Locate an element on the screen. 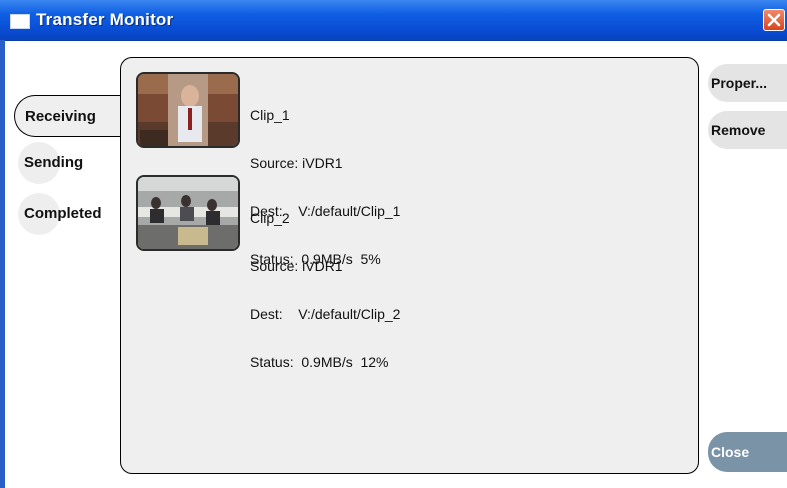 The width and height of the screenshot is (787, 488). tab-sending-label: Sending is located at coordinates (54, 162).